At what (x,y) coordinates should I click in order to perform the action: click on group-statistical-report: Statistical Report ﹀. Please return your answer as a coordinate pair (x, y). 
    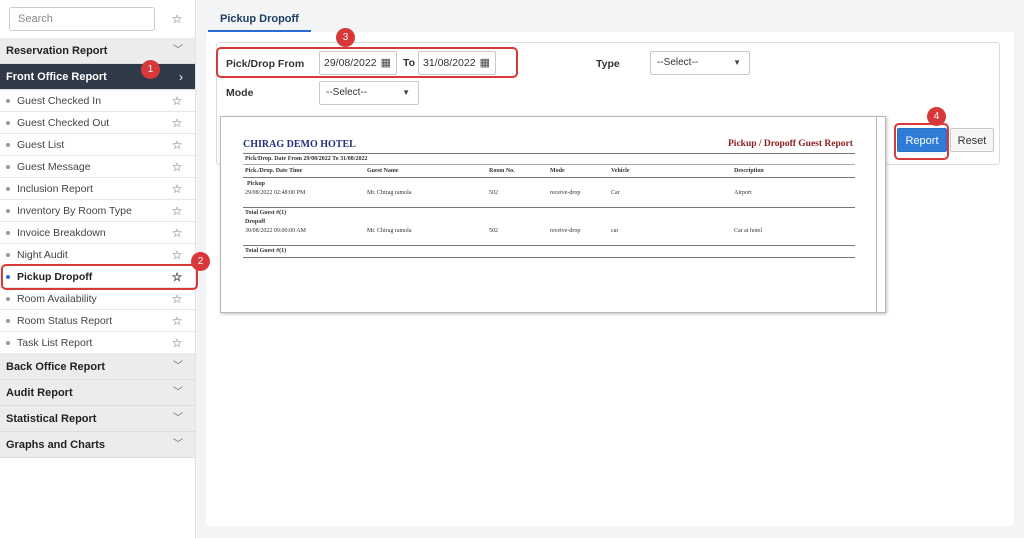
    Looking at the image, I should click on (97, 419).